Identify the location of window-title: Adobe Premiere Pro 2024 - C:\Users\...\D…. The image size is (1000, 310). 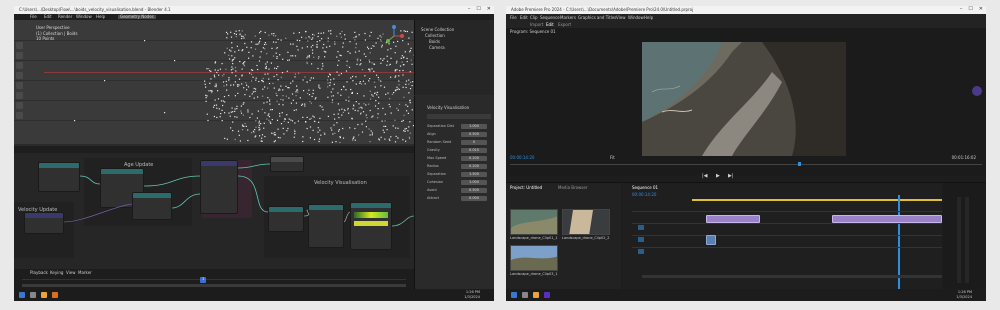
(602, 9).